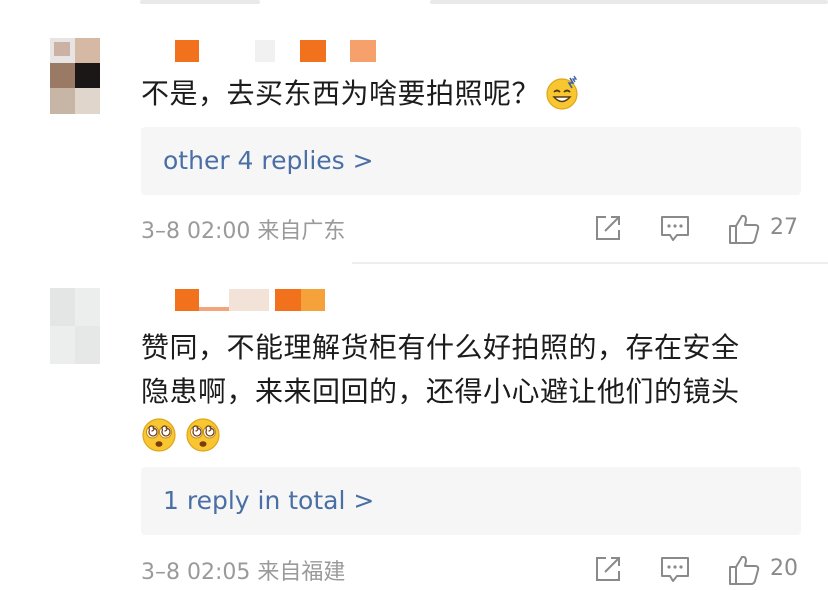 This screenshot has width=828, height=590. What do you see at coordinates (784, 227) in the screenshot?
I see `like-count: 27` at bounding box center [784, 227].